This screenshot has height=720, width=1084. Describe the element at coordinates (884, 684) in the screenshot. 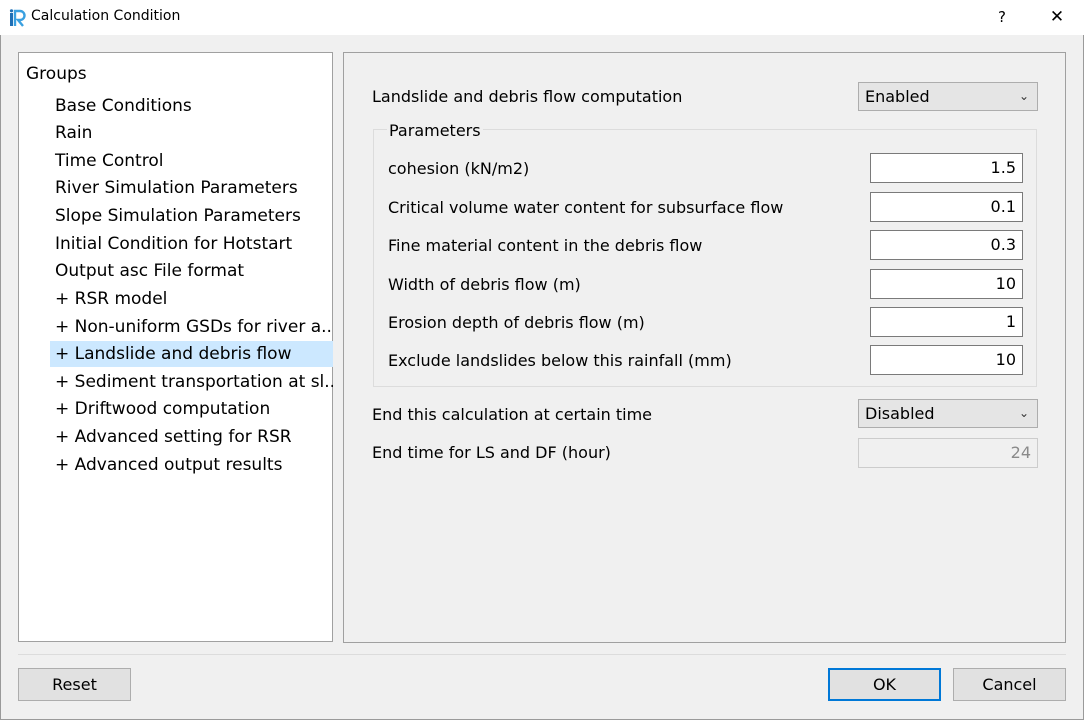

I see `ok-button: OK` at that location.